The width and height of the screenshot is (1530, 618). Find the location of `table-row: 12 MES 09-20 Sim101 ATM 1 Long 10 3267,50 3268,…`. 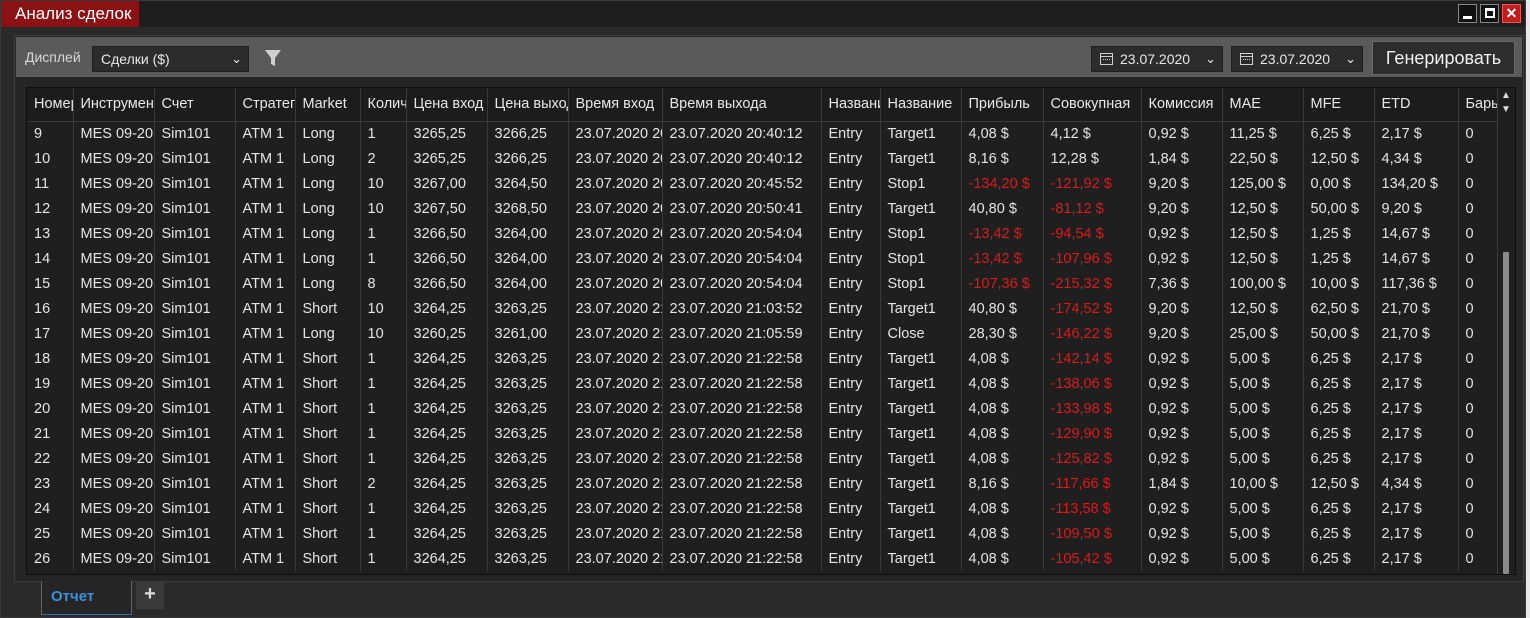

table-row: 12 MES 09-20 Sim101 ATM 1 Long 10 3267,50 3268,… is located at coordinates (764, 208).